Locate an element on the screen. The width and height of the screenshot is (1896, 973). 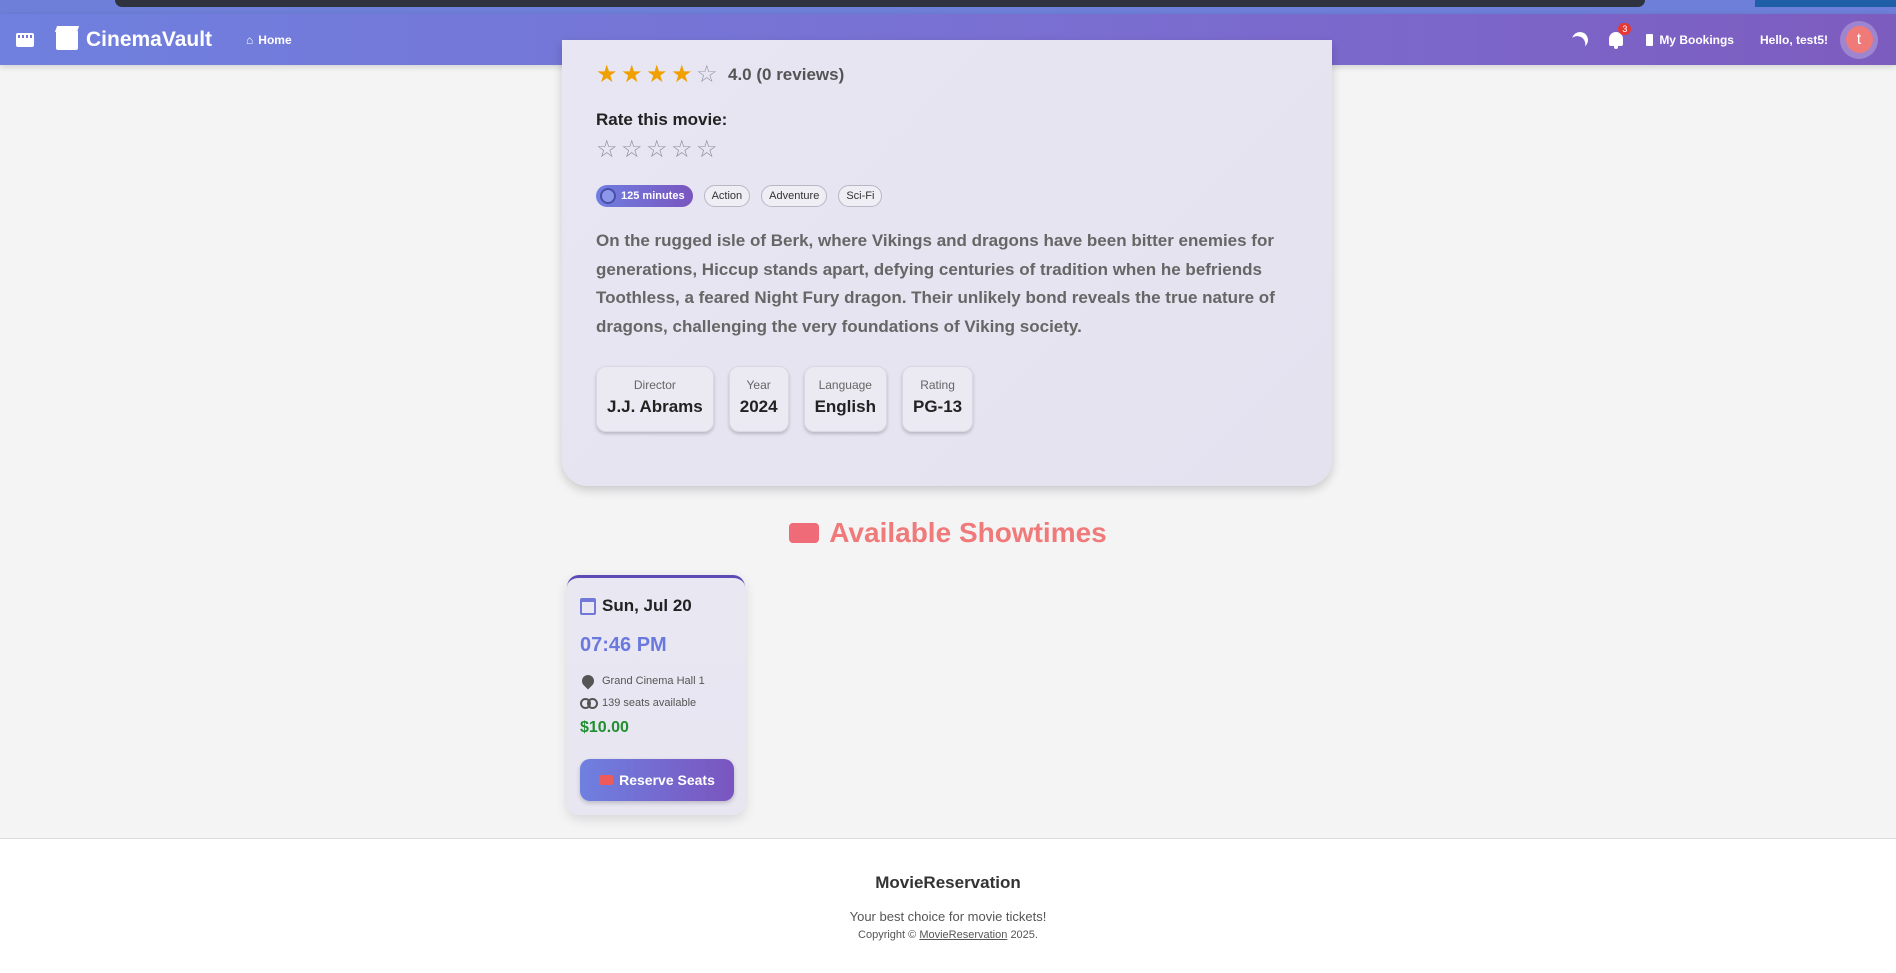
avatar: t is located at coordinates (1859, 39).